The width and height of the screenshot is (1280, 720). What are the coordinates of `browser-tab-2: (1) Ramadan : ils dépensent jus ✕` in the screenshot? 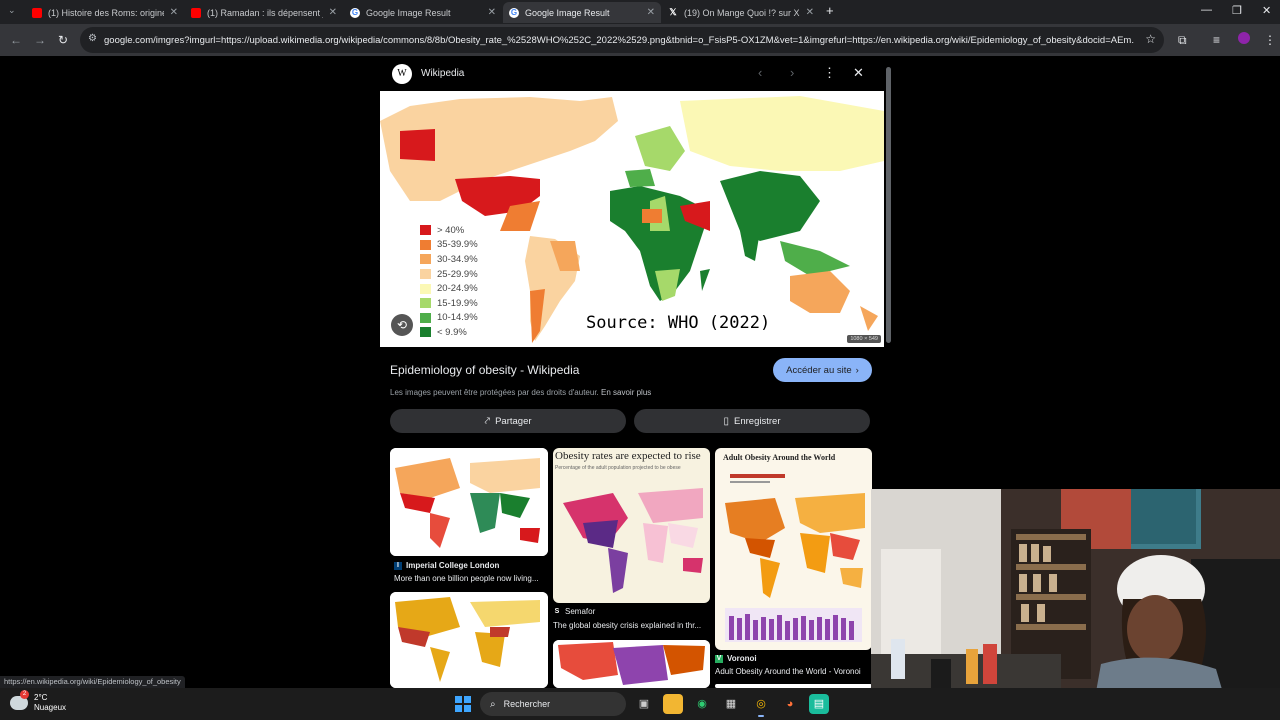 It's located at (264, 12).